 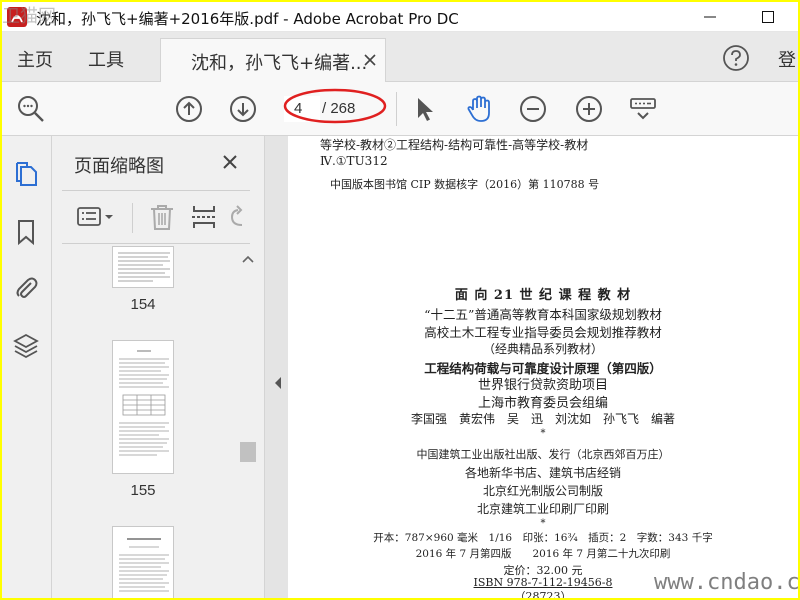 I want to click on edition-line: 2016 年 7 月第四版 2016 年 7 月第二十九次印刷, so click(x=543, y=554).